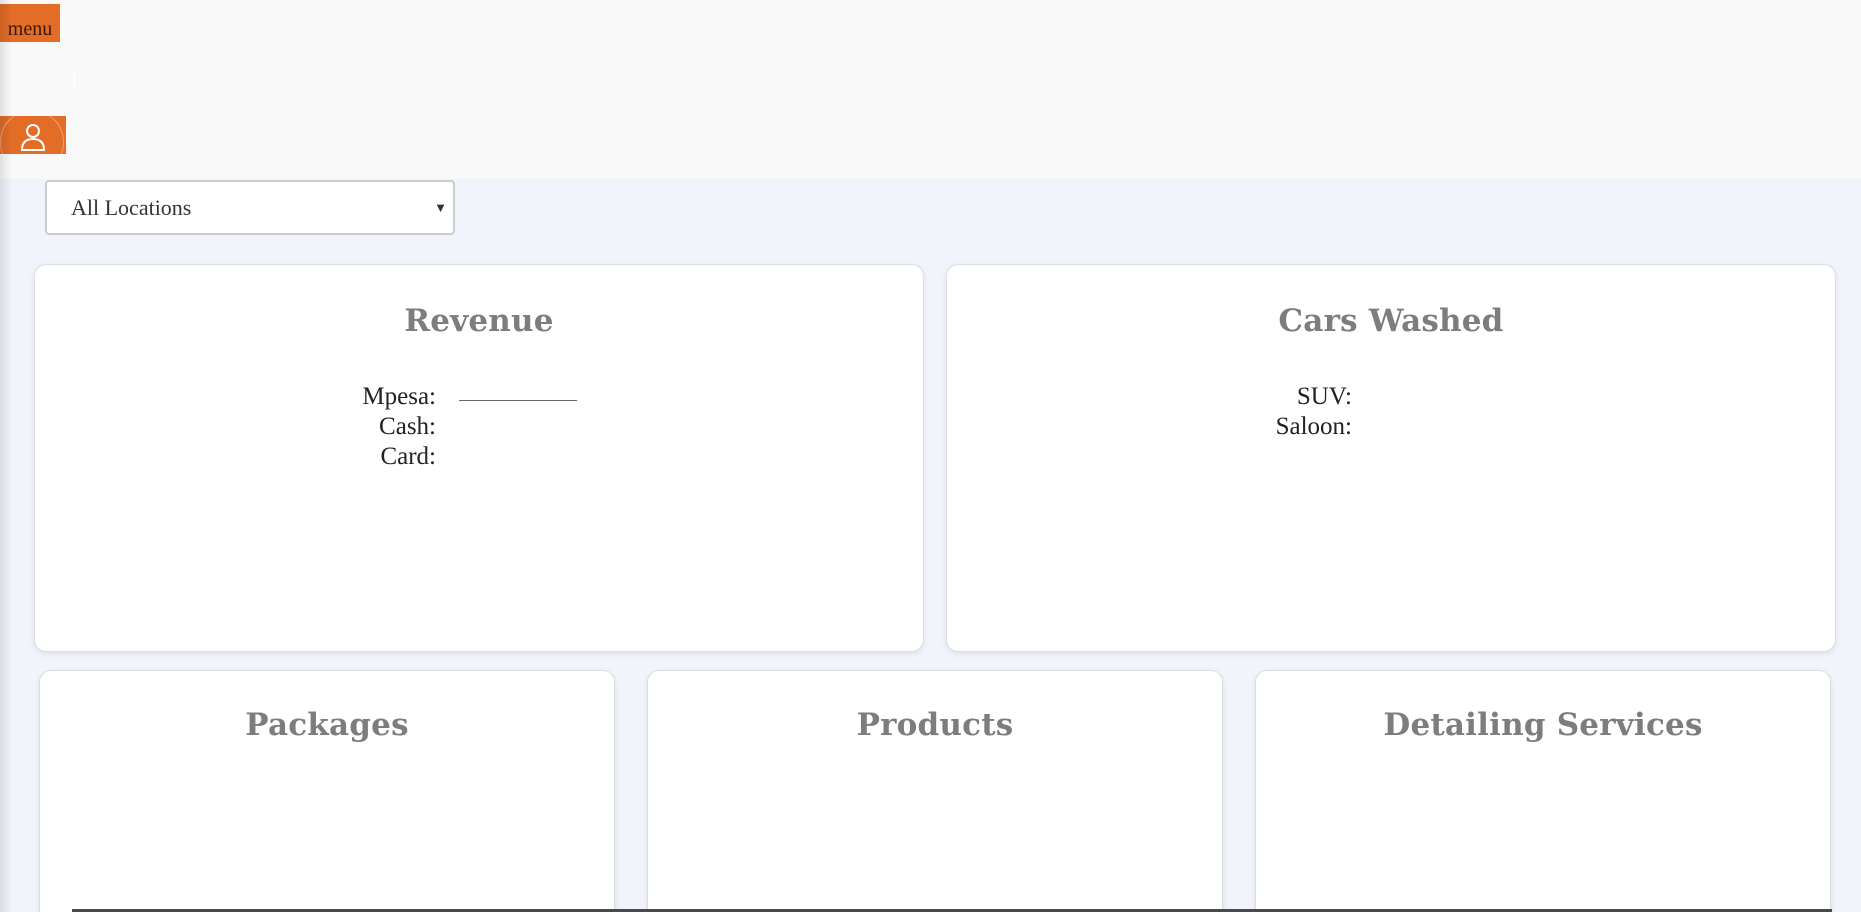  I want to click on revenue-cash-label: Cash:, so click(407, 426).